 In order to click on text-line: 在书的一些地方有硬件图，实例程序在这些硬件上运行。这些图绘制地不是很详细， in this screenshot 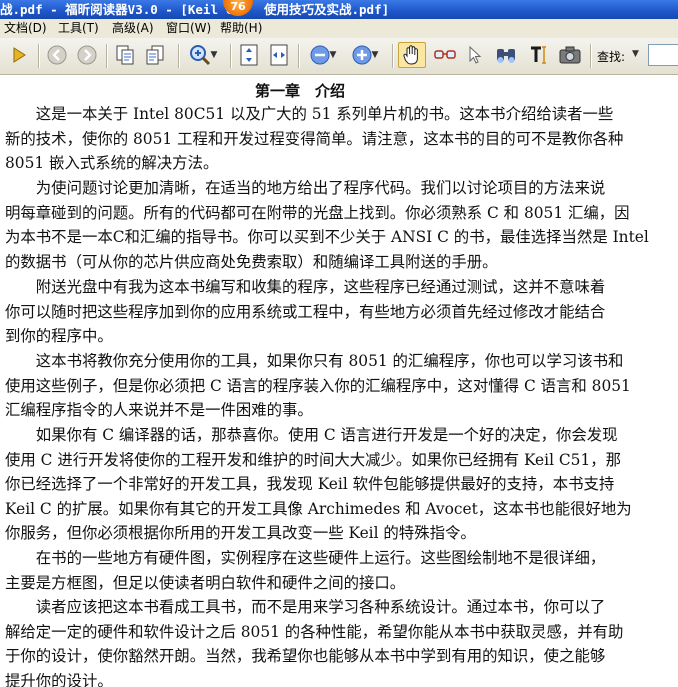, I will do `click(305, 558)`.